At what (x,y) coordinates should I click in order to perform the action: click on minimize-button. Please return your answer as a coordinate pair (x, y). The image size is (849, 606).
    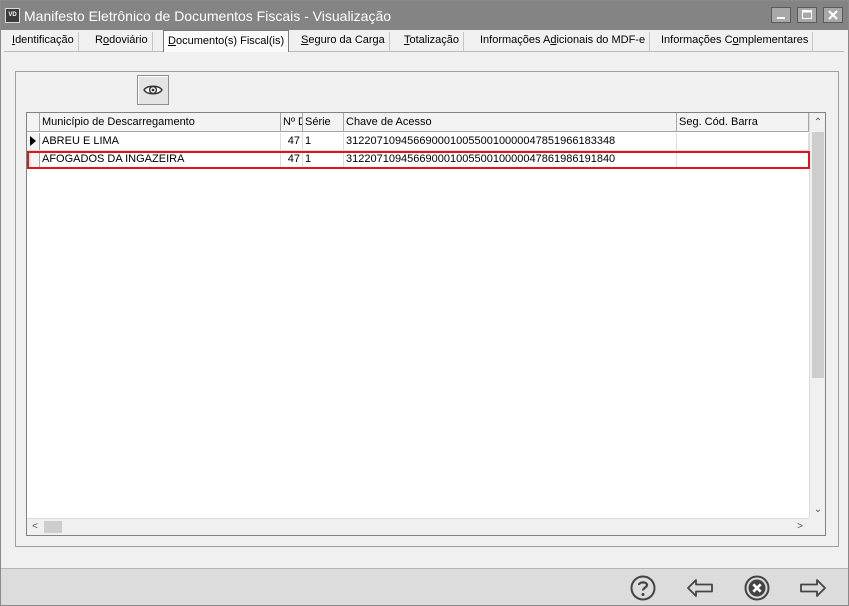
    Looking at the image, I should click on (781, 15).